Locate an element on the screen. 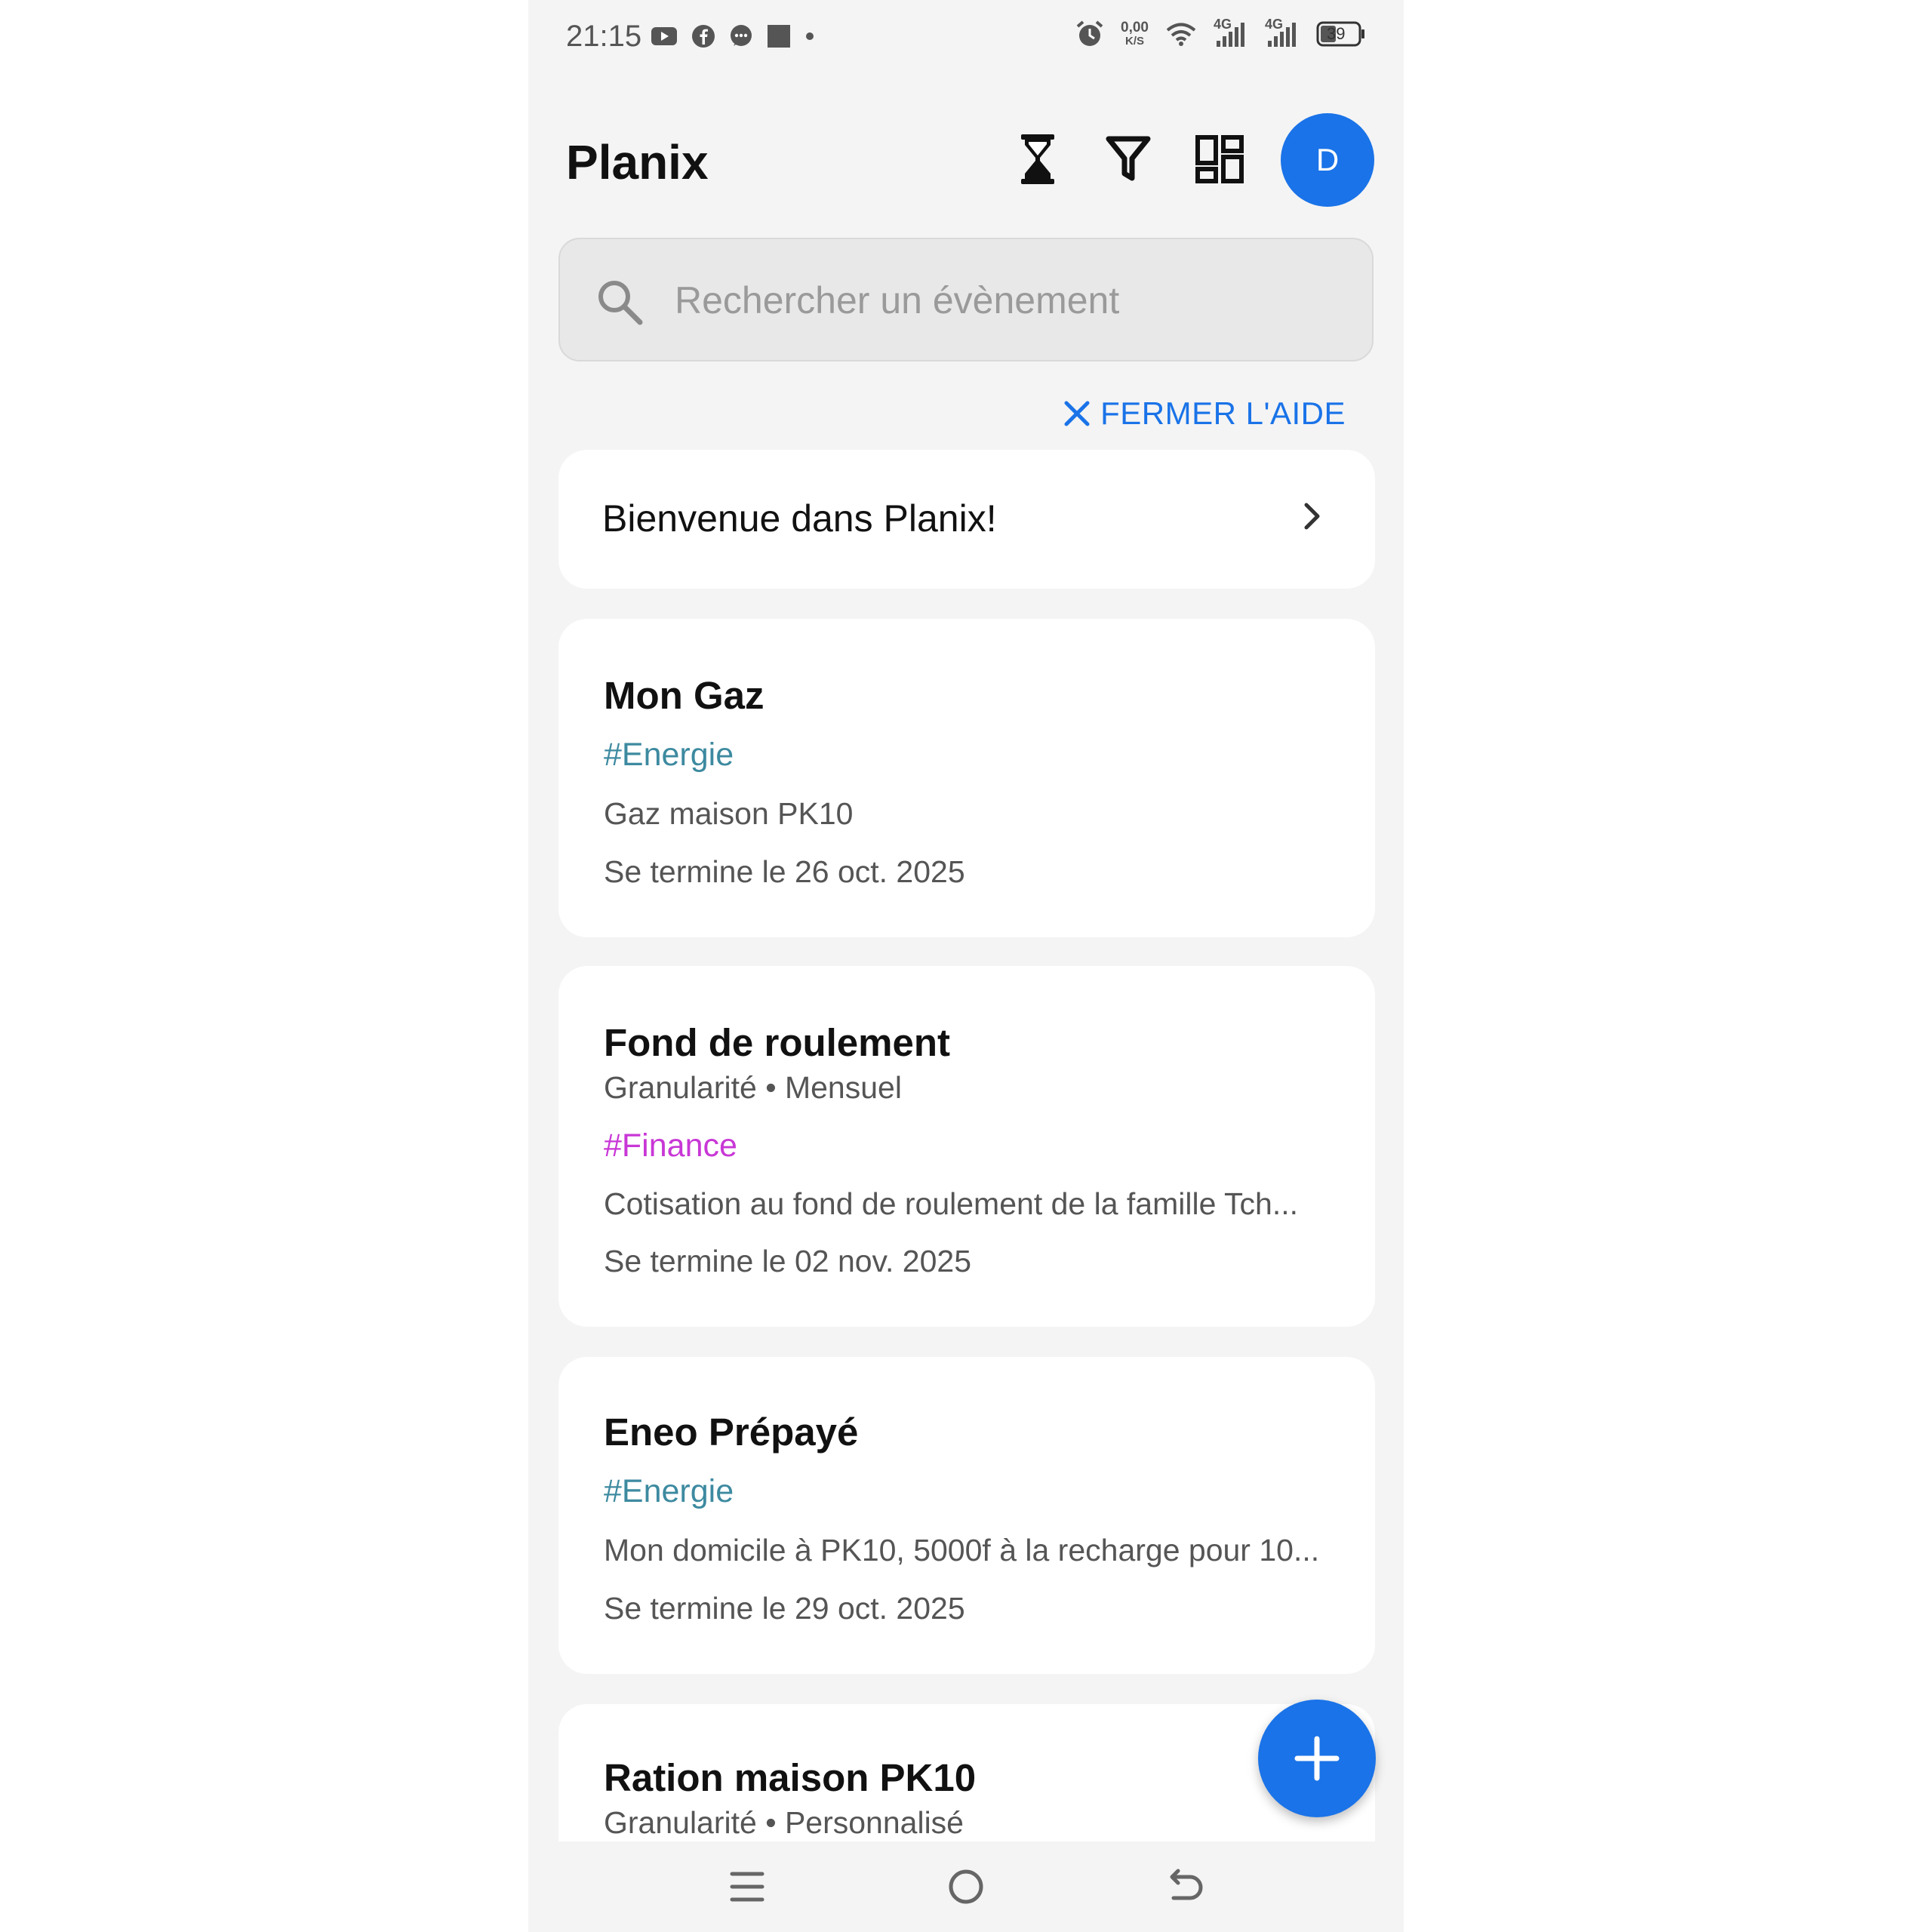  filter-icon is located at coordinates (1128, 158).